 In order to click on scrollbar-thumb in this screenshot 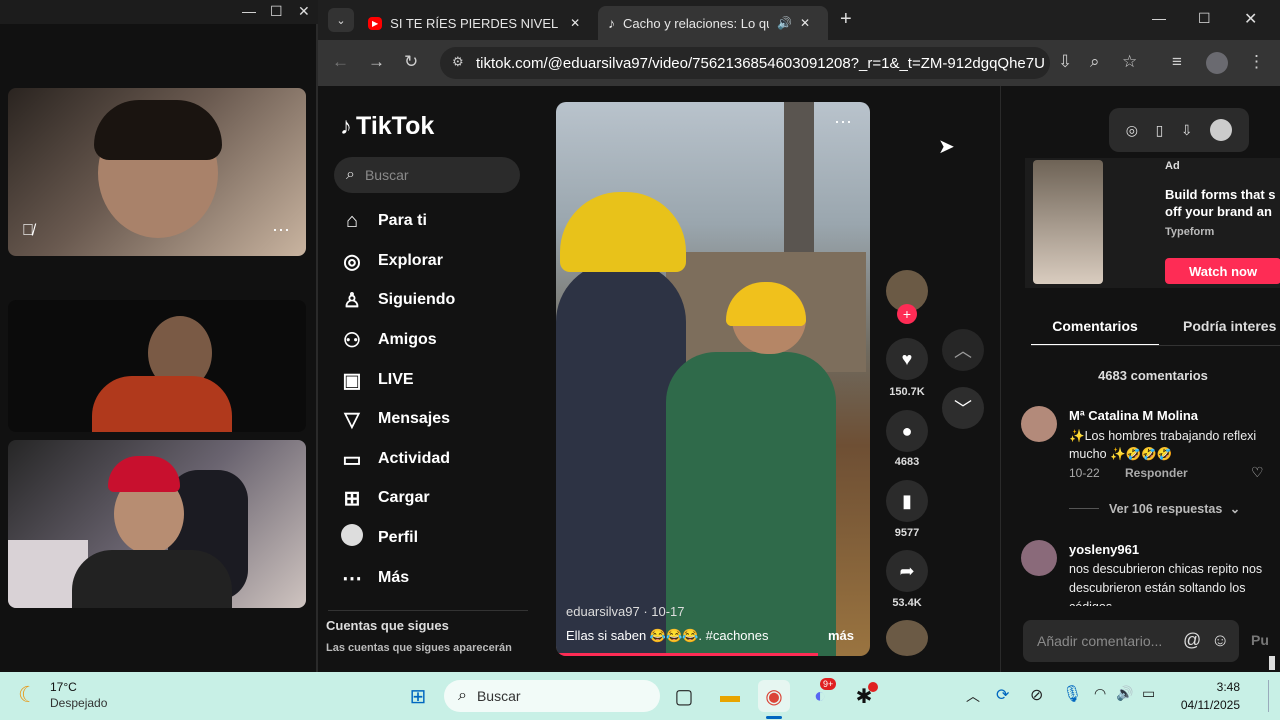, I will do `click(1272, 663)`.